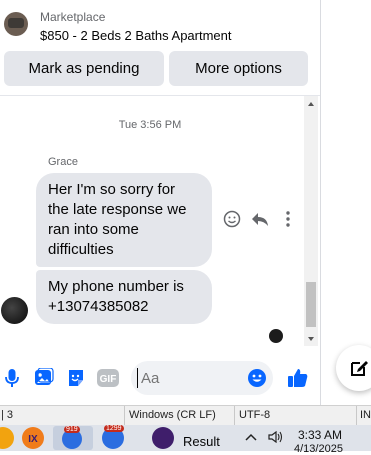 The width and height of the screenshot is (371, 455). I want to click on message-input, so click(189, 378).